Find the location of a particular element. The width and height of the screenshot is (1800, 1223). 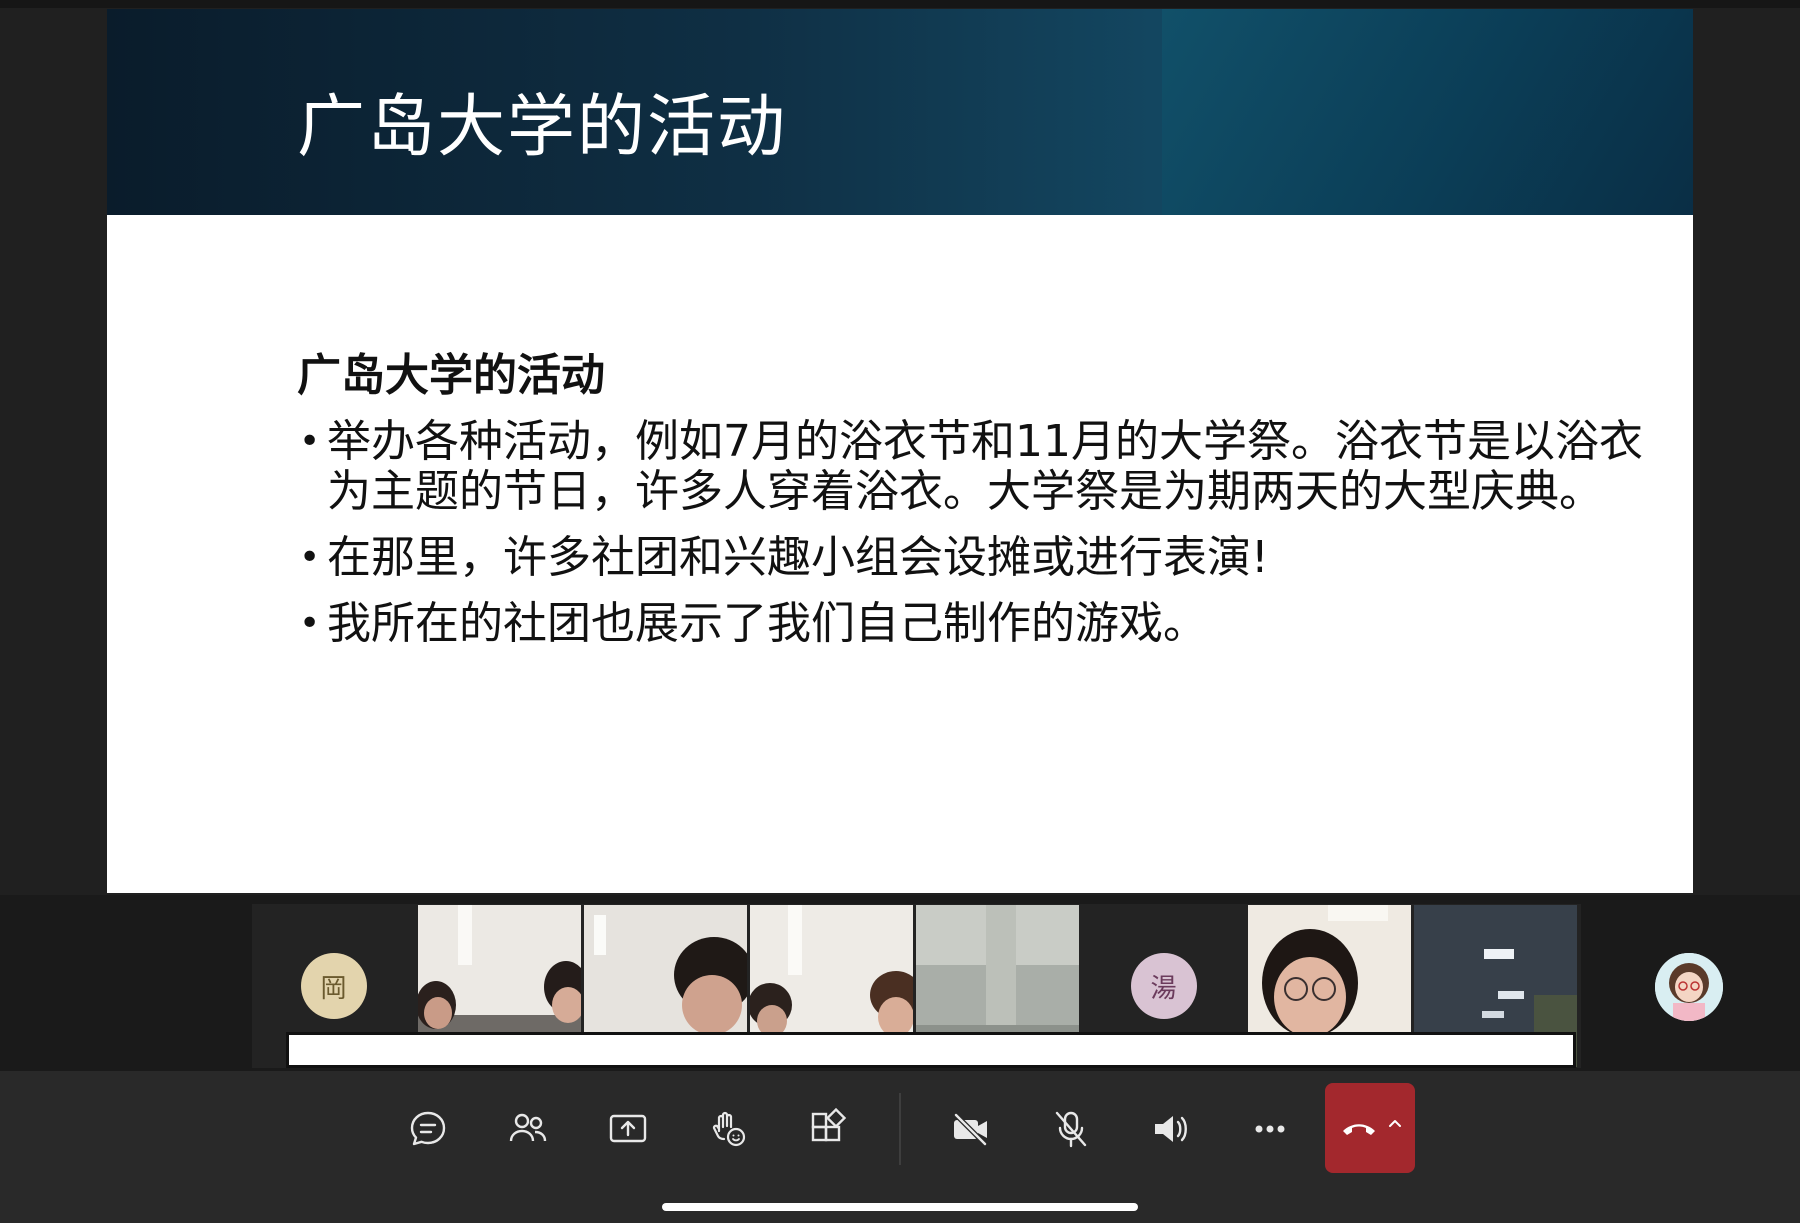

slide-bullet: • 我所在的社团也展示了我们自己制作的游戏。 is located at coordinates (977, 624).